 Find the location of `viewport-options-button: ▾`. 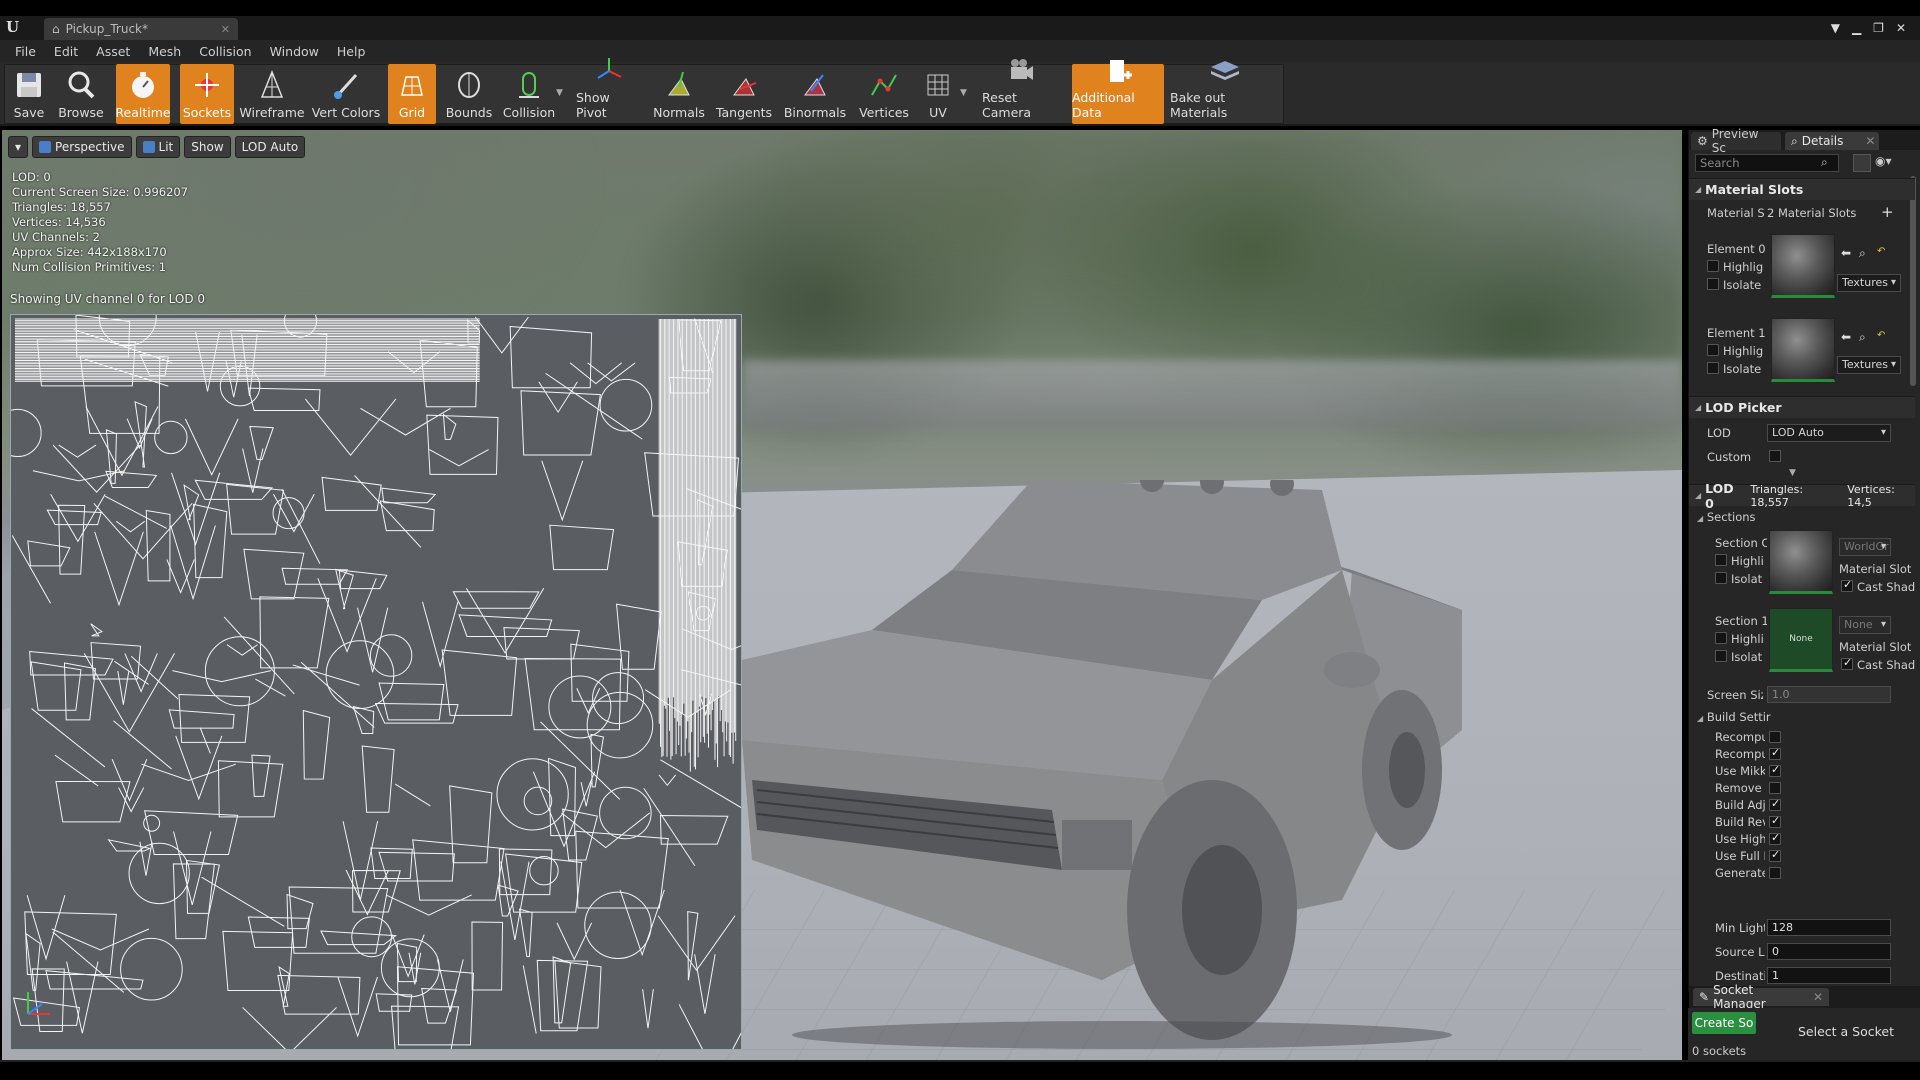

viewport-options-button: ▾ is located at coordinates (18, 147).